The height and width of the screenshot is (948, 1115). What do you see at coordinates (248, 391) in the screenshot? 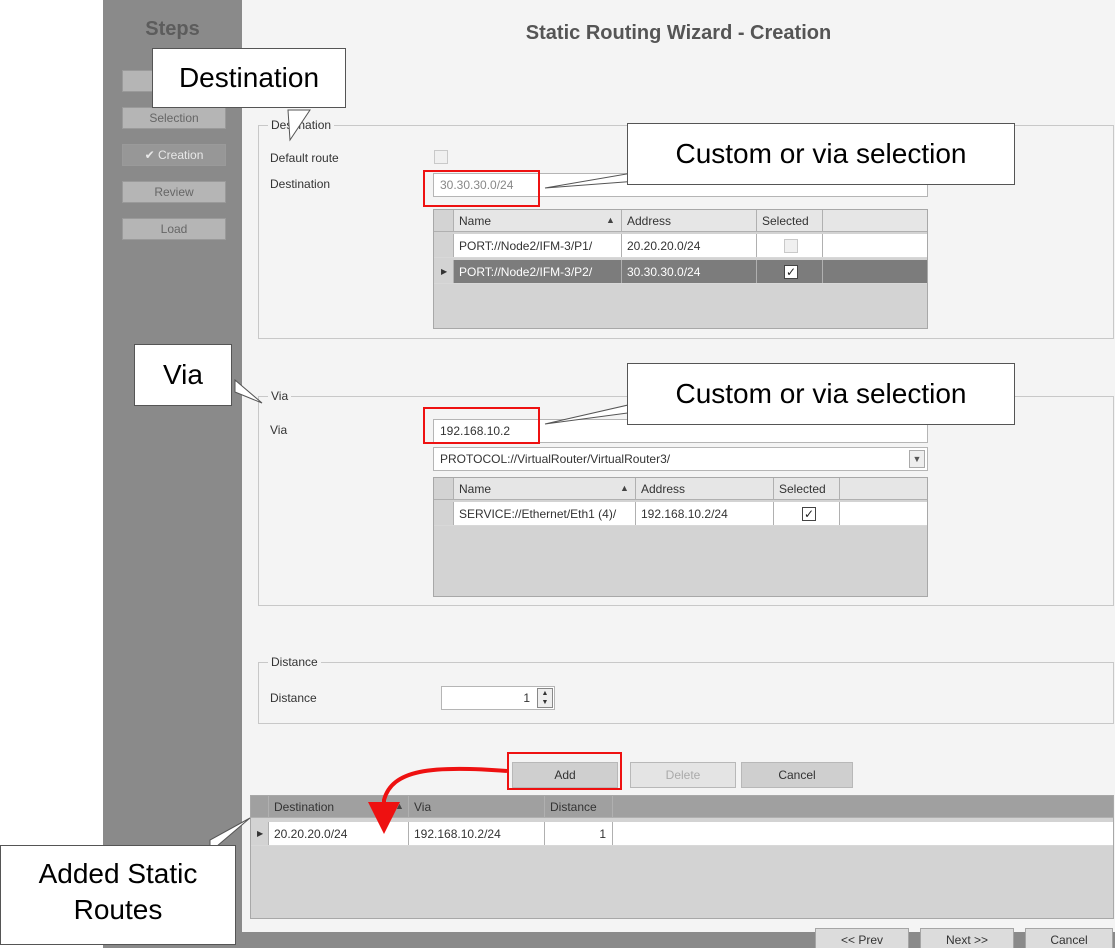
I see `callout-tail-via` at bounding box center [248, 391].